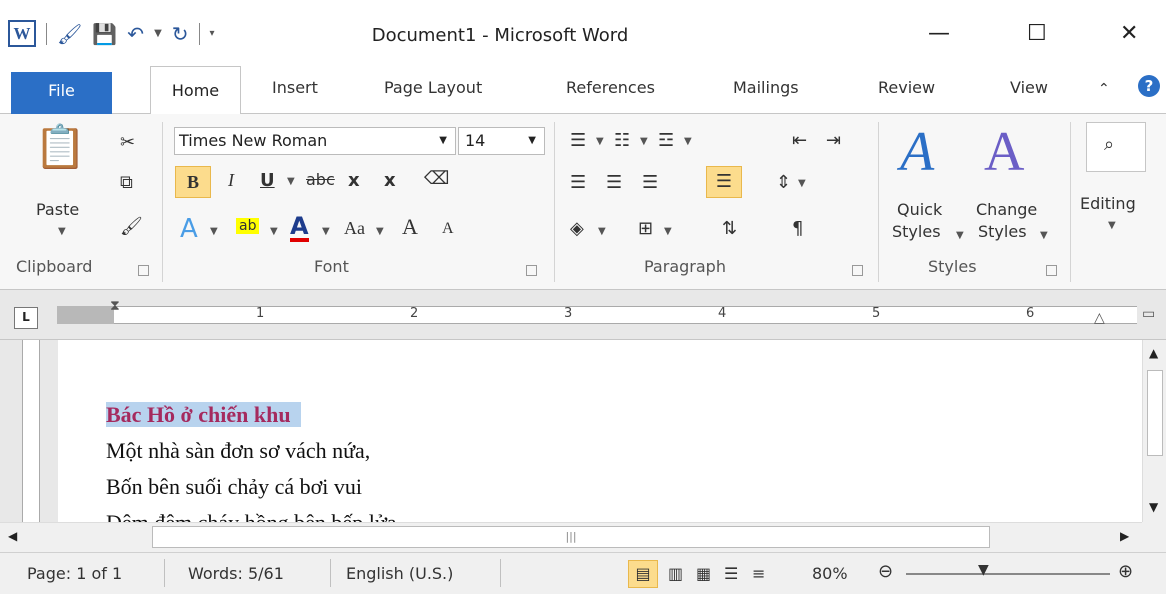 This screenshot has height=594, width=1166. Describe the element at coordinates (1008, 574) in the screenshot. I see `zoom-slider-track` at that location.